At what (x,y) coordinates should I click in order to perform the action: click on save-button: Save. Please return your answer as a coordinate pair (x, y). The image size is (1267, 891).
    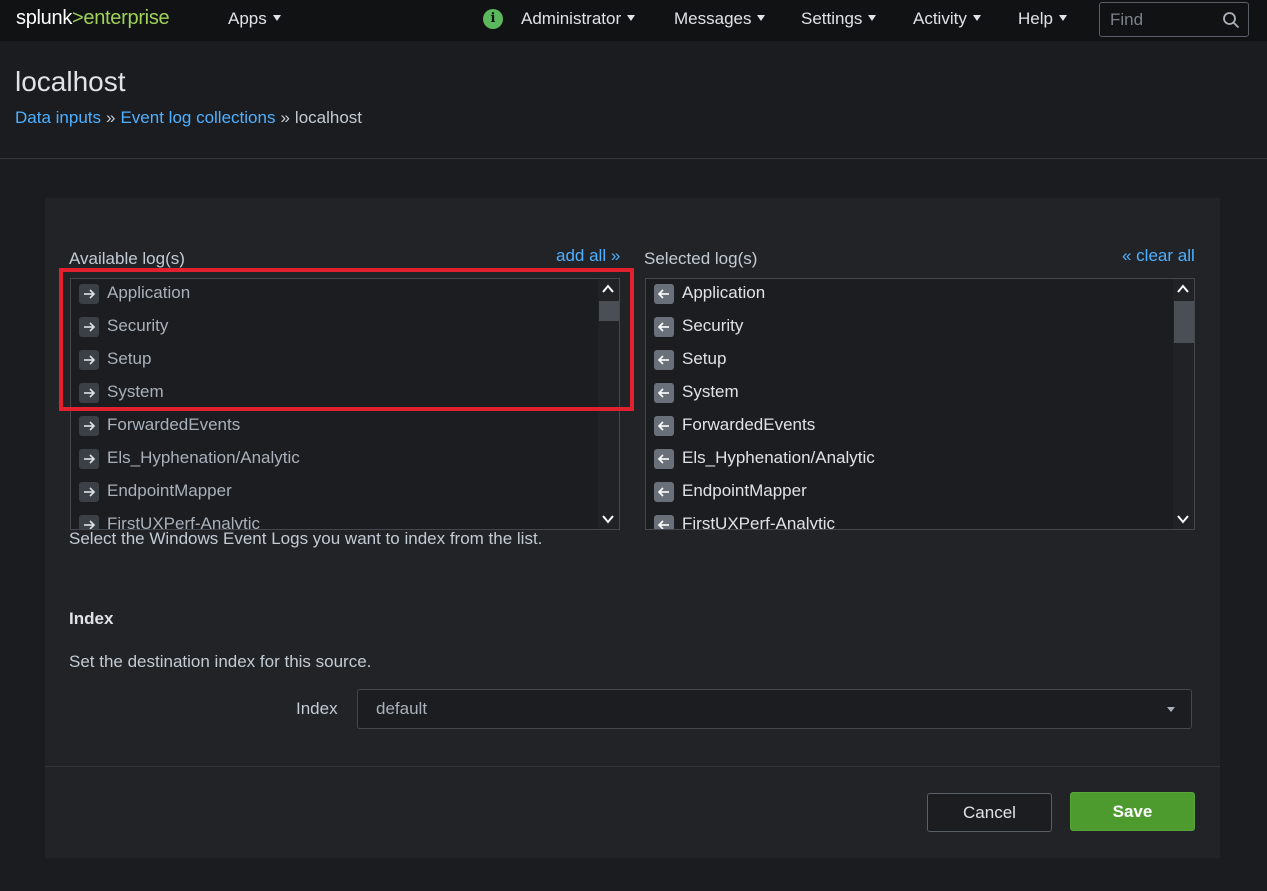
    Looking at the image, I should click on (1132, 811).